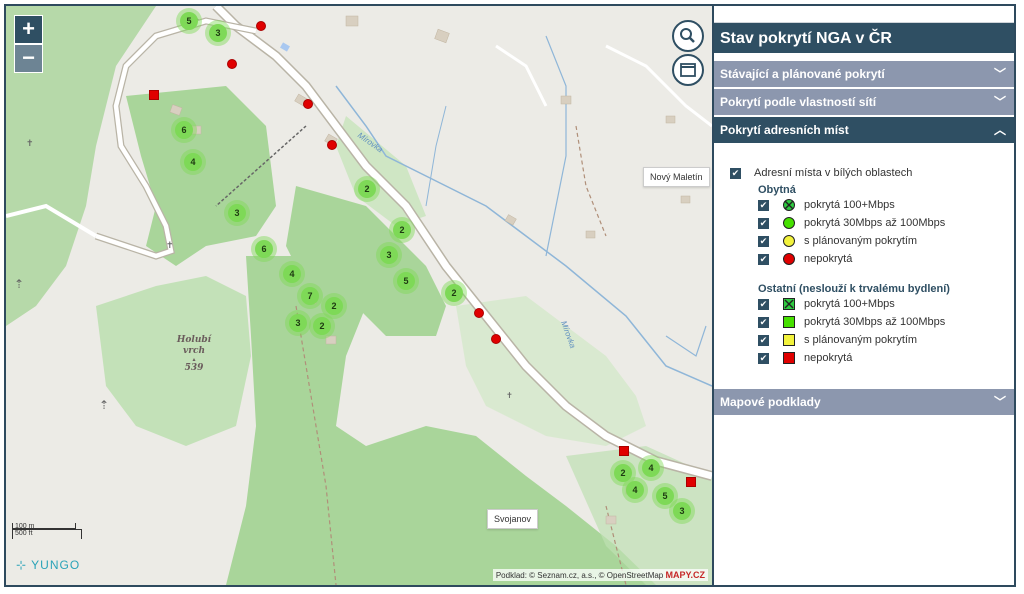 The image size is (1024, 594). Describe the element at coordinates (789, 322) in the screenshot. I see `covered-mid-square-icon` at that location.